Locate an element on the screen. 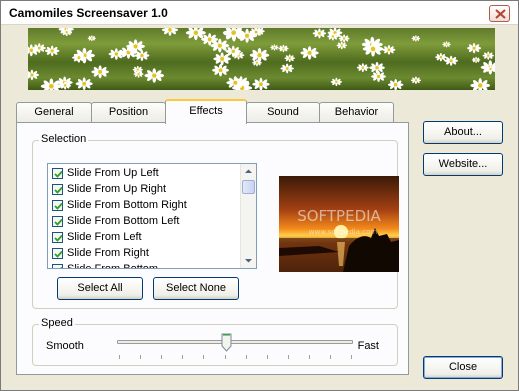 Image resolution: width=519 pixels, height=391 pixels. tab-label: General is located at coordinates (54, 112).